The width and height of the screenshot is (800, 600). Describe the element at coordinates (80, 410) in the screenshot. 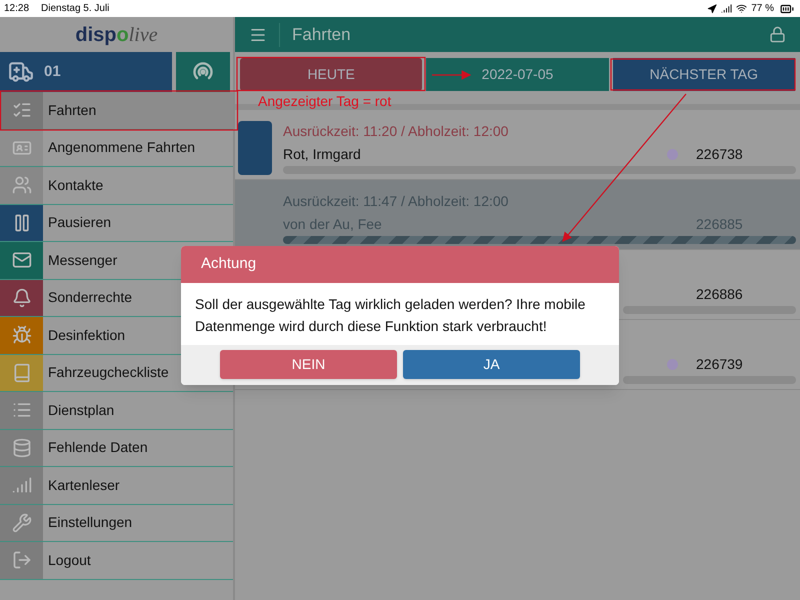

I see `menu-label: Dienstplan` at that location.